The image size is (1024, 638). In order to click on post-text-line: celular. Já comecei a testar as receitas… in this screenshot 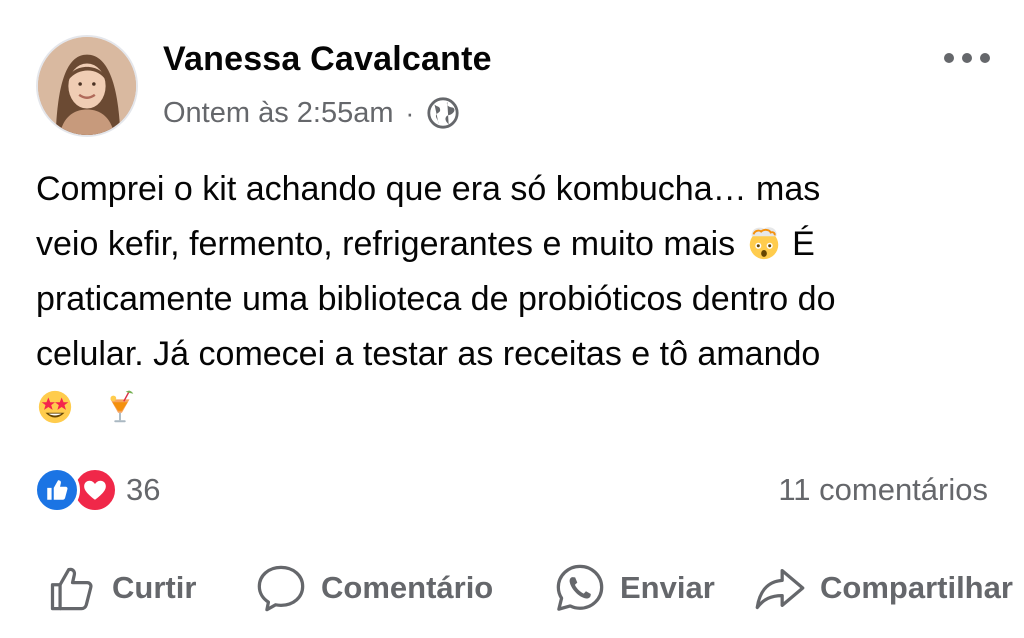, I will do `click(428, 354)`.